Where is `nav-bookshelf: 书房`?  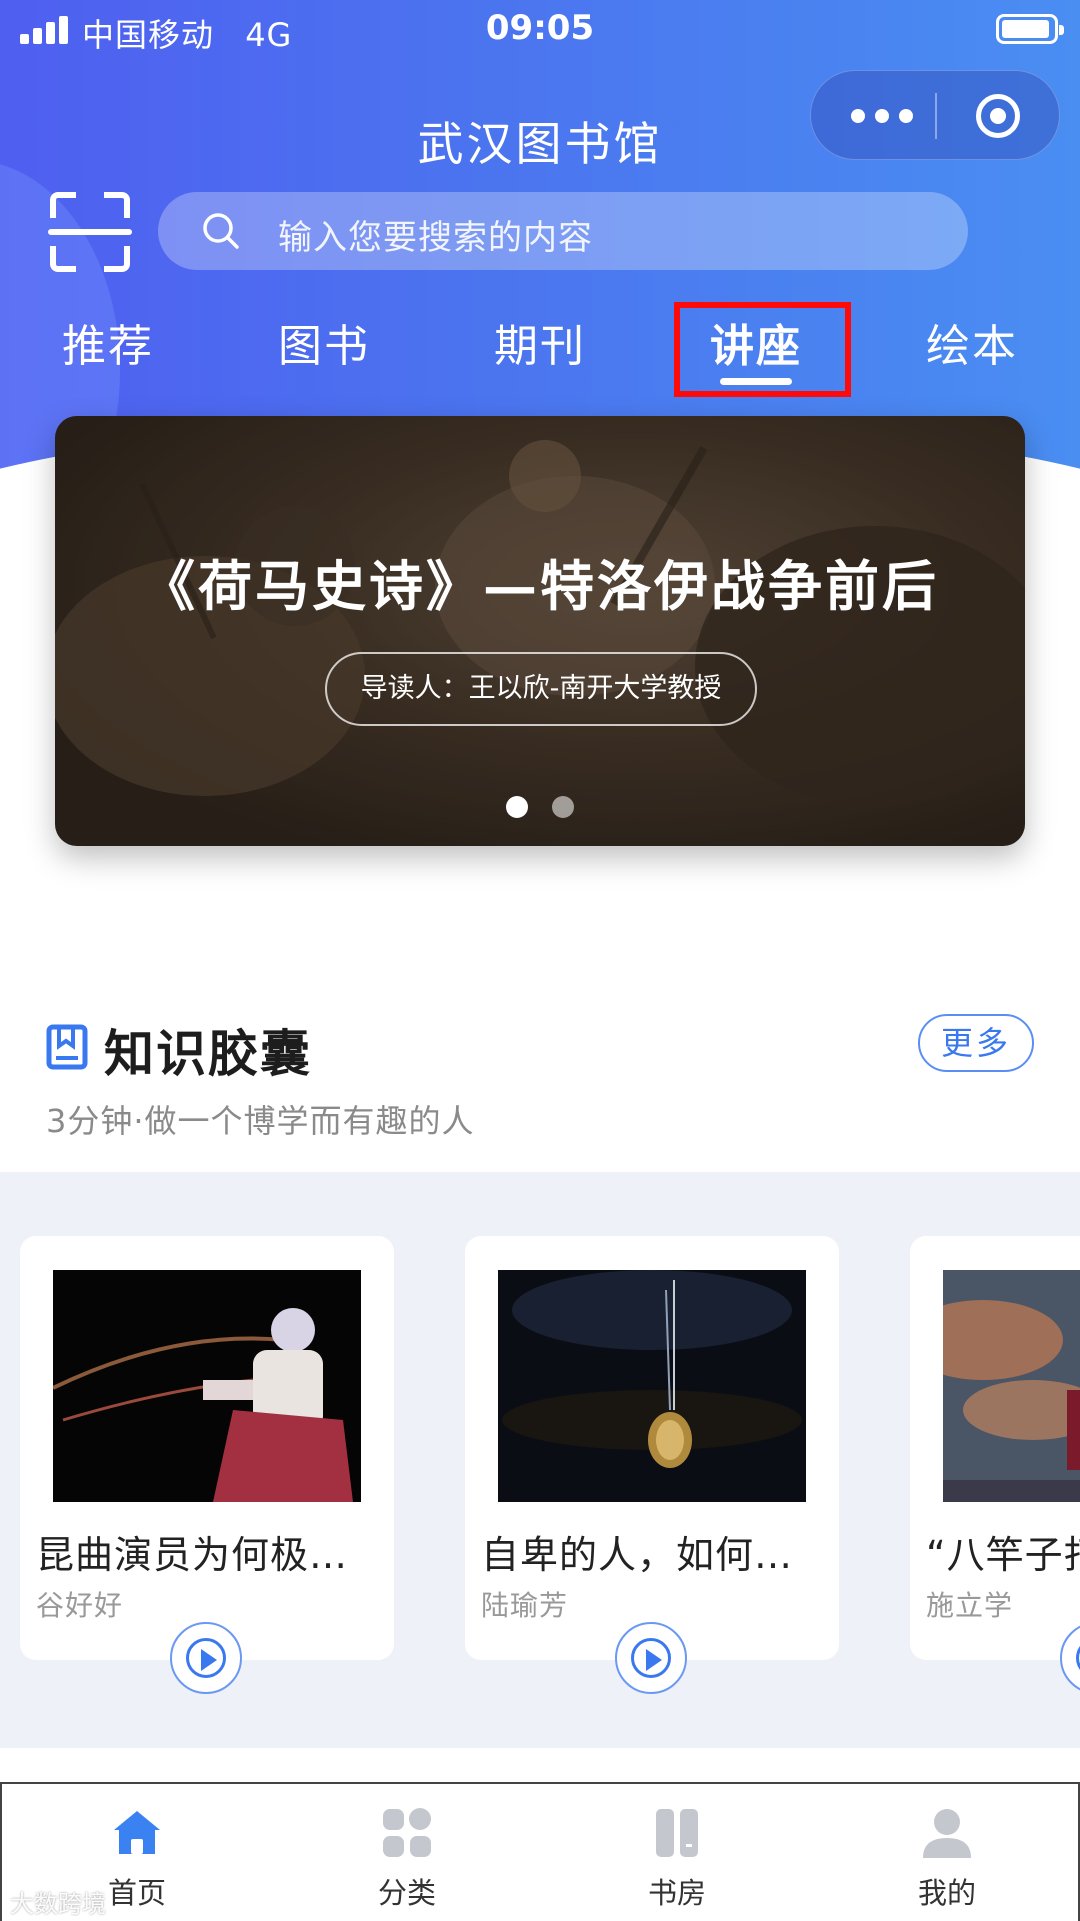 nav-bookshelf: 书房 is located at coordinates (677, 1852).